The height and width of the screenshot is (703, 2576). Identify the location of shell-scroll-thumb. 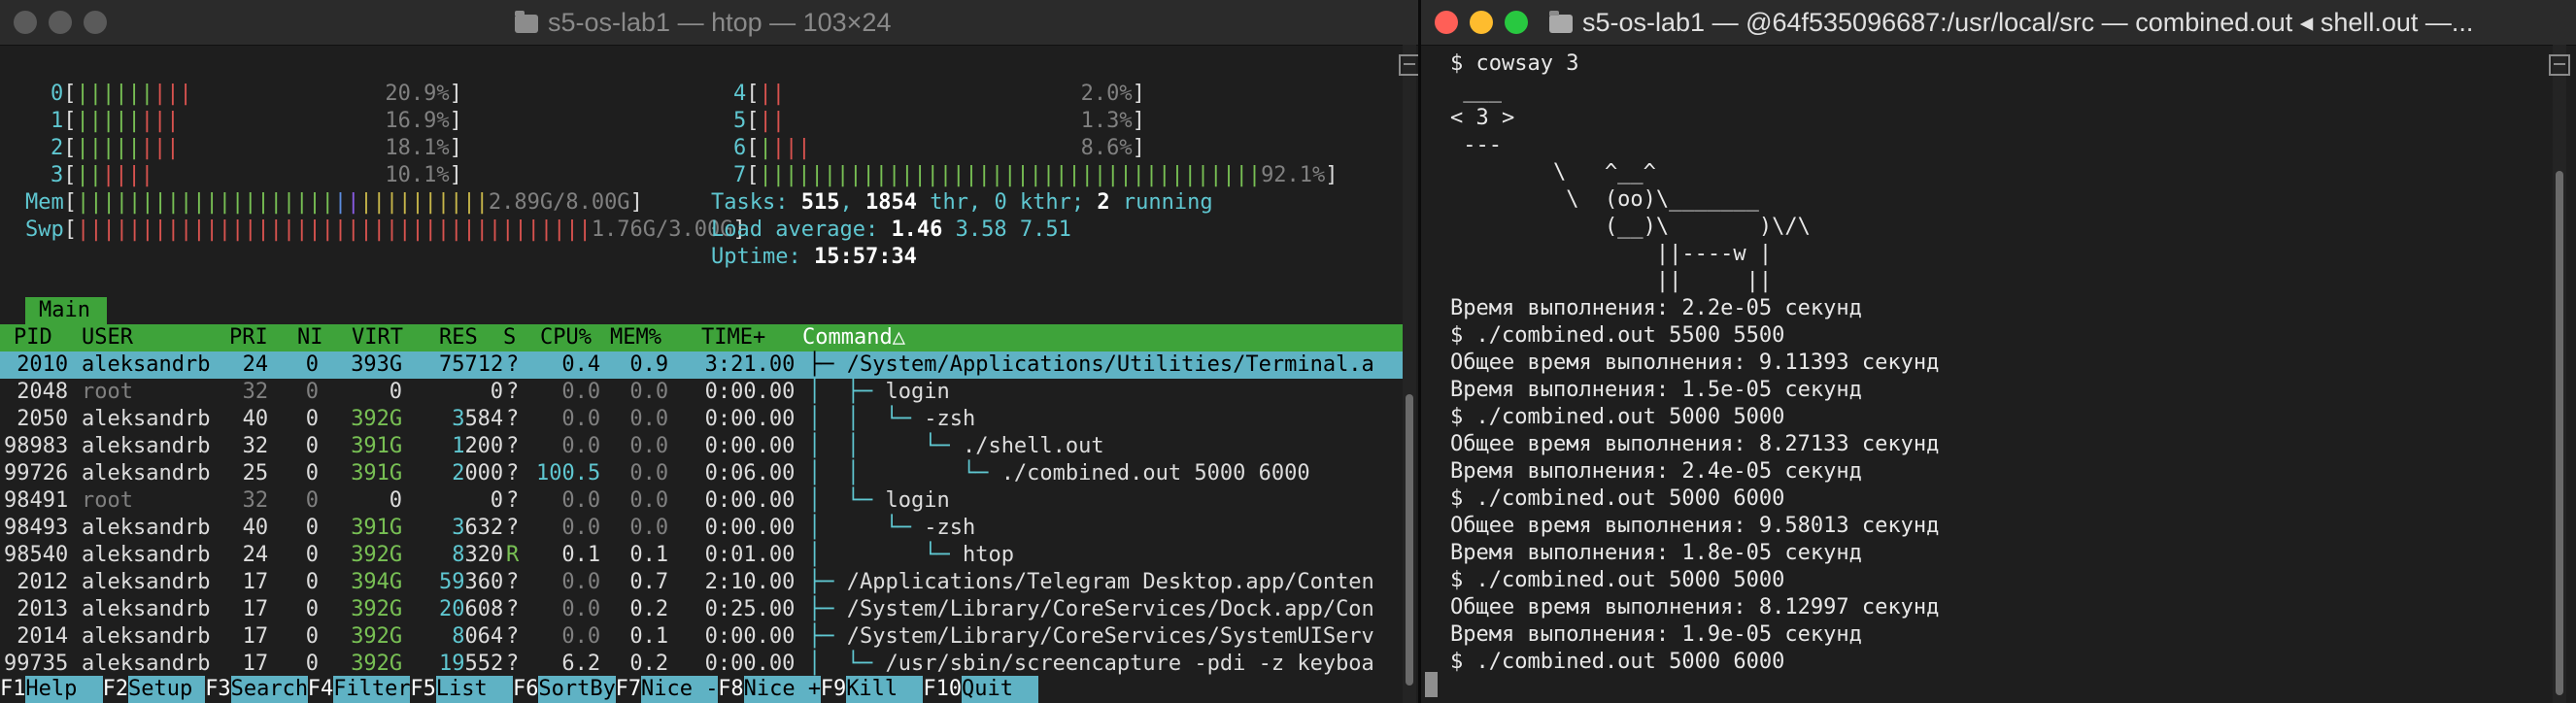
(2559, 433).